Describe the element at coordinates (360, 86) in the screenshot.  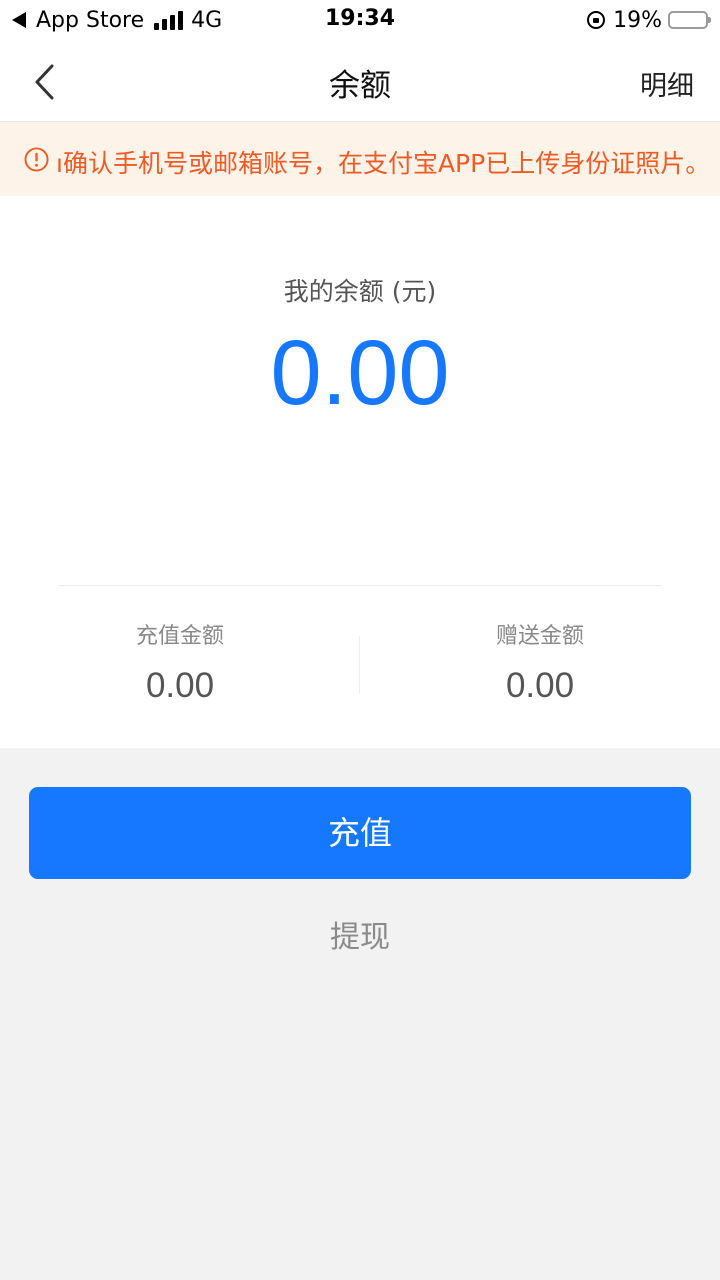
I see `page-title: 余额` at that location.